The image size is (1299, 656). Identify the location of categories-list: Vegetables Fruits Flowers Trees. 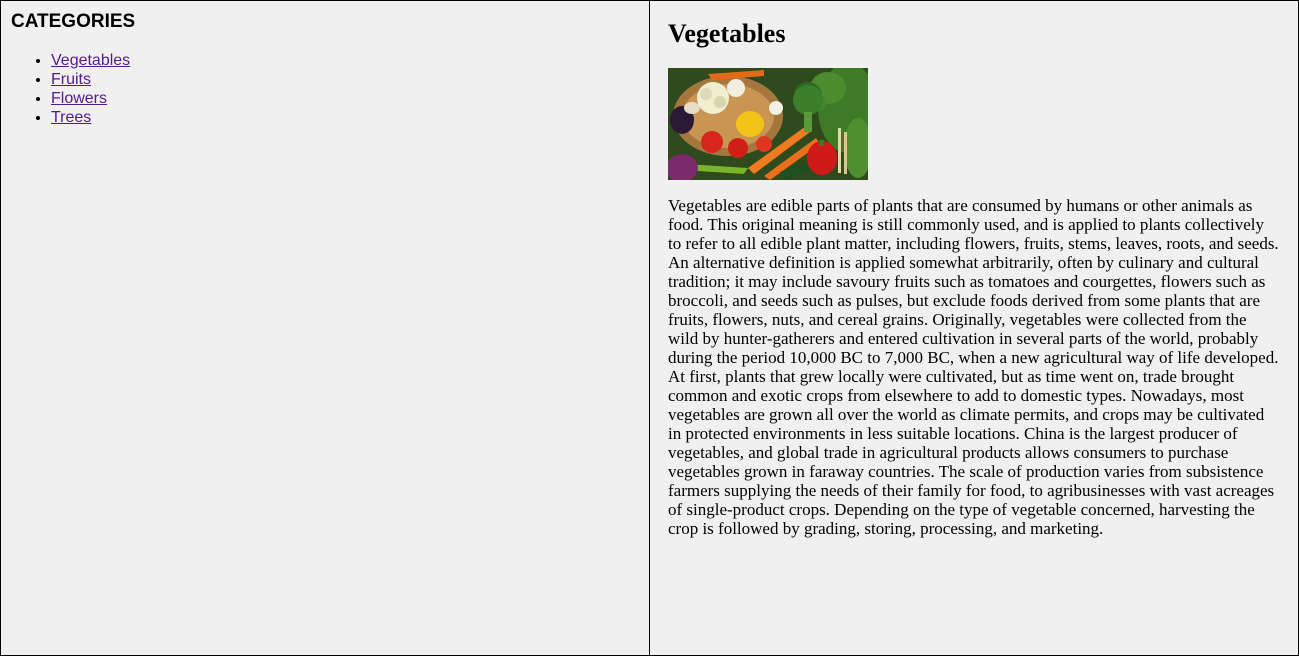
(325, 89).